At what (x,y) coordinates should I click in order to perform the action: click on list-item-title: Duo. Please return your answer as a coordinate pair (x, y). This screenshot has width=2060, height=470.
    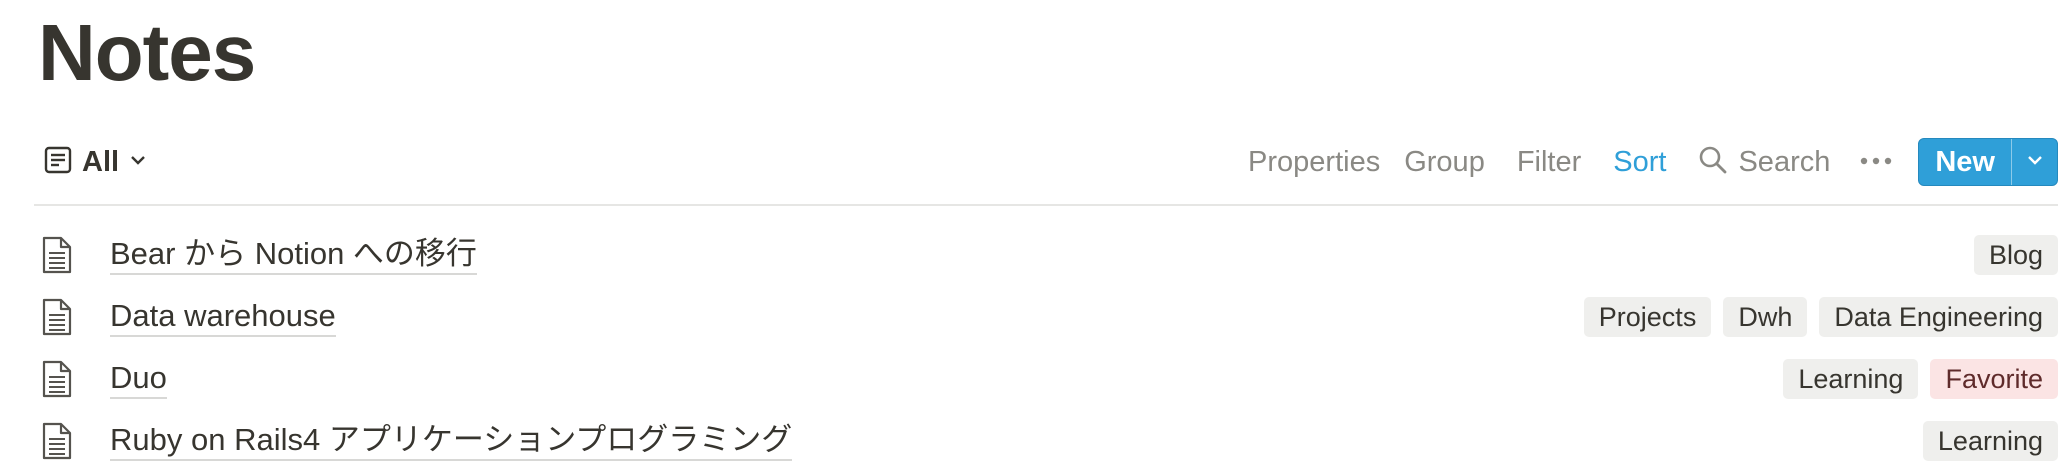
    Looking at the image, I should click on (138, 379).